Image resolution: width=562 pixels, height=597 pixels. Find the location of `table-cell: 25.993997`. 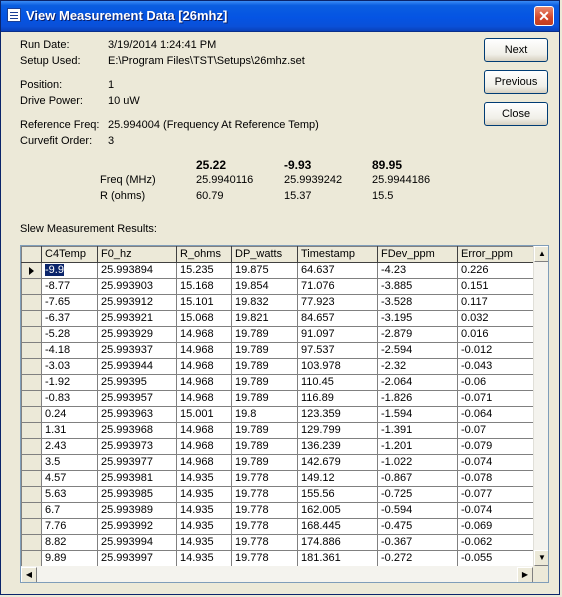

table-cell: 25.993997 is located at coordinates (137, 558).